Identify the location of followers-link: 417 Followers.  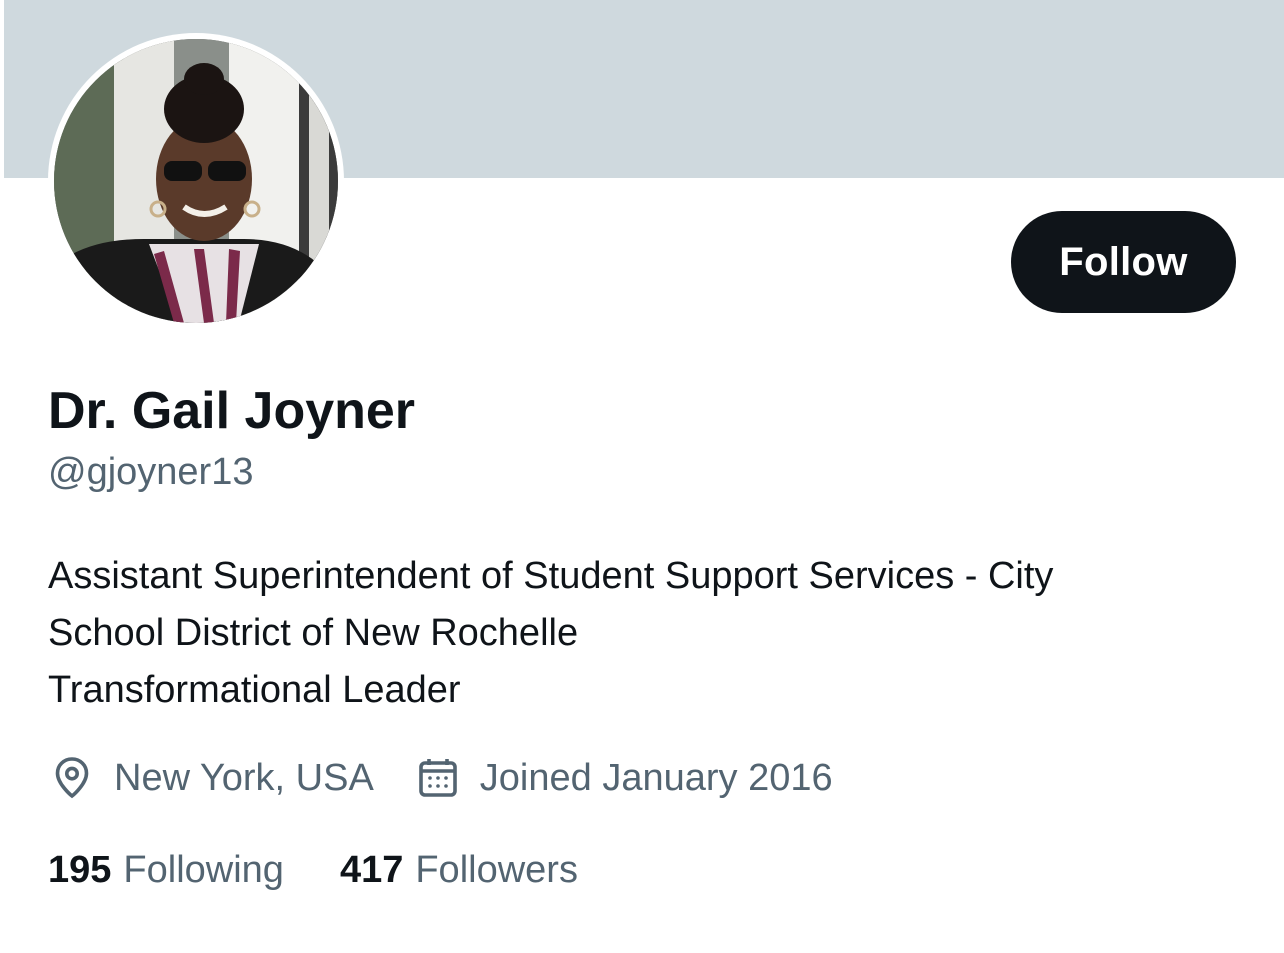
(459, 870).